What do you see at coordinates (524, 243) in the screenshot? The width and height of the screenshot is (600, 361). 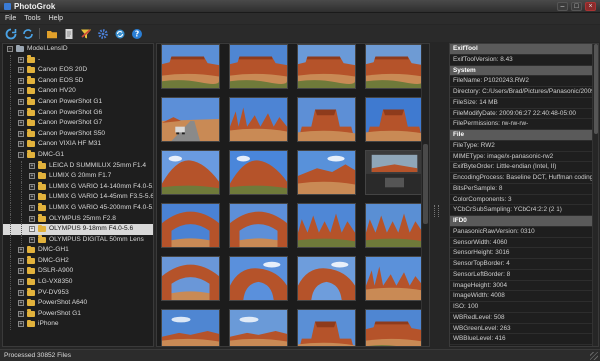 I see `metadata-row: SensorWidth: 4060` at bounding box center [524, 243].